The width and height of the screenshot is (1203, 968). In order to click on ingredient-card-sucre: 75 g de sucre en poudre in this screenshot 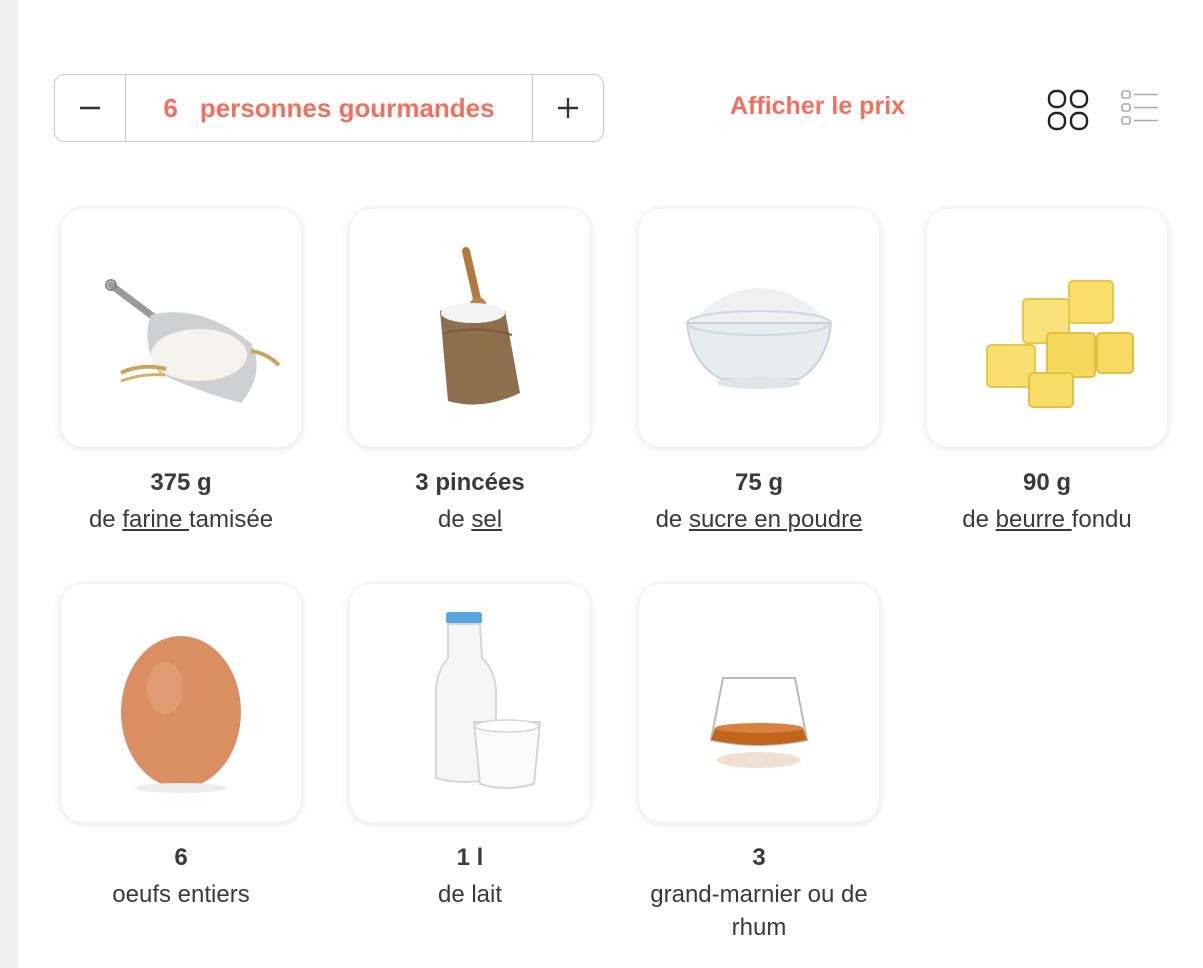, I will do `click(759, 372)`.